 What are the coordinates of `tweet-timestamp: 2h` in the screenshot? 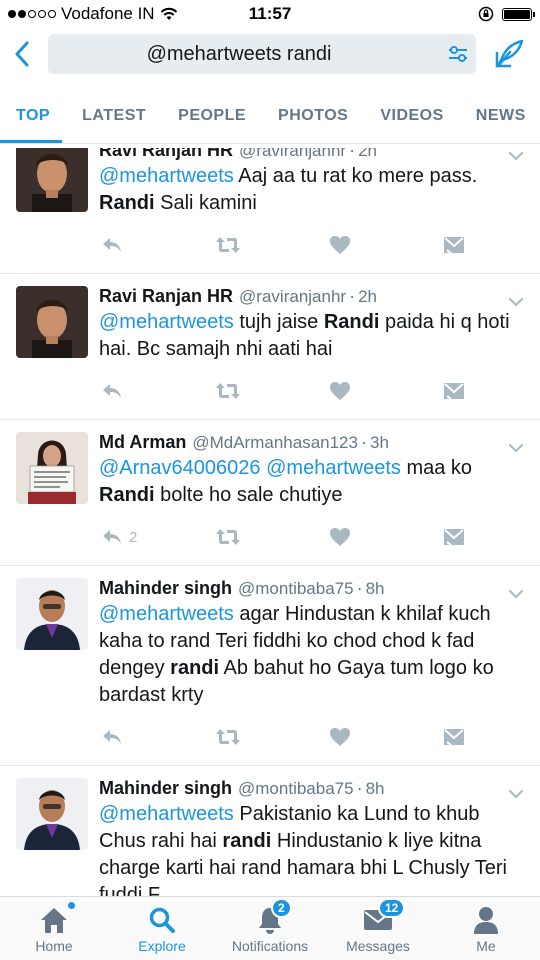 It's located at (367, 296).